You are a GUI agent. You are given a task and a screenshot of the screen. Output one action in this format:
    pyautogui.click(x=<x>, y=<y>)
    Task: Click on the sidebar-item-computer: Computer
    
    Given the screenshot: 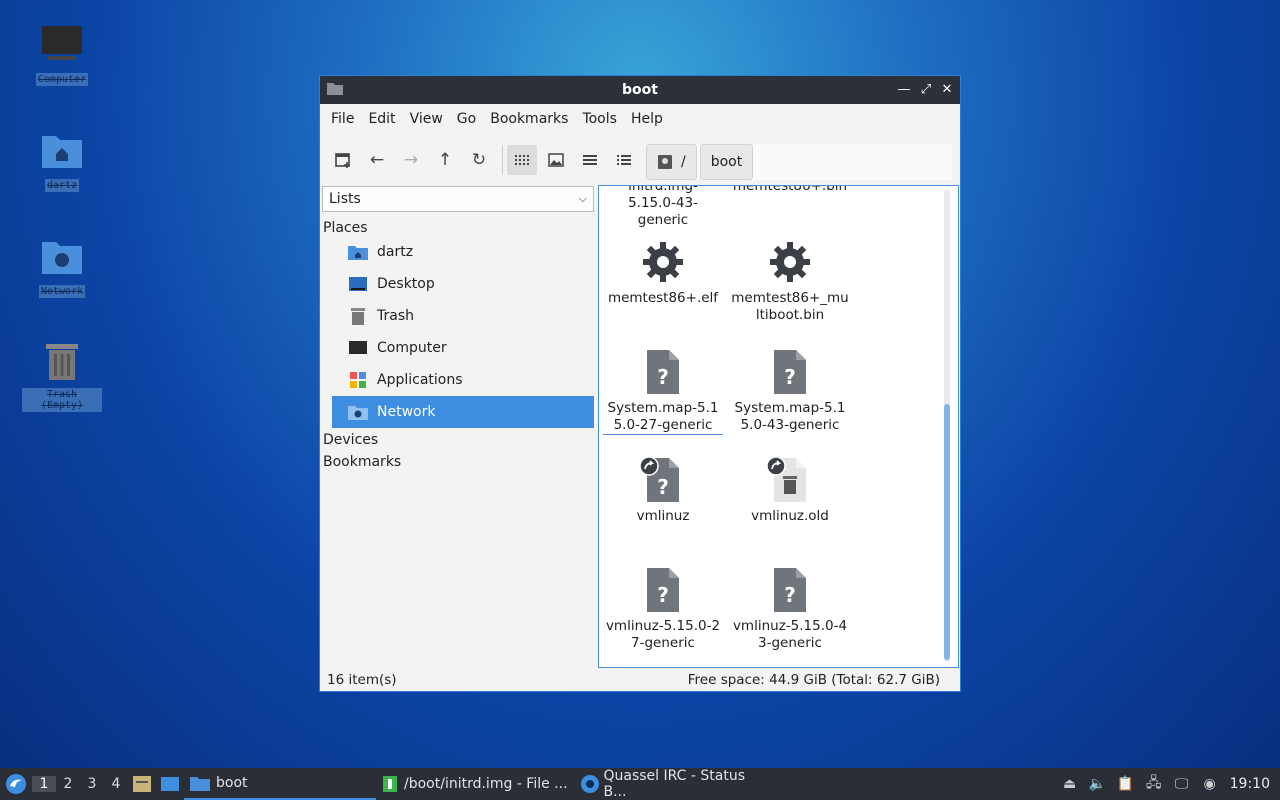 What is the action you would take?
    pyautogui.click(x=464, y=348)
    